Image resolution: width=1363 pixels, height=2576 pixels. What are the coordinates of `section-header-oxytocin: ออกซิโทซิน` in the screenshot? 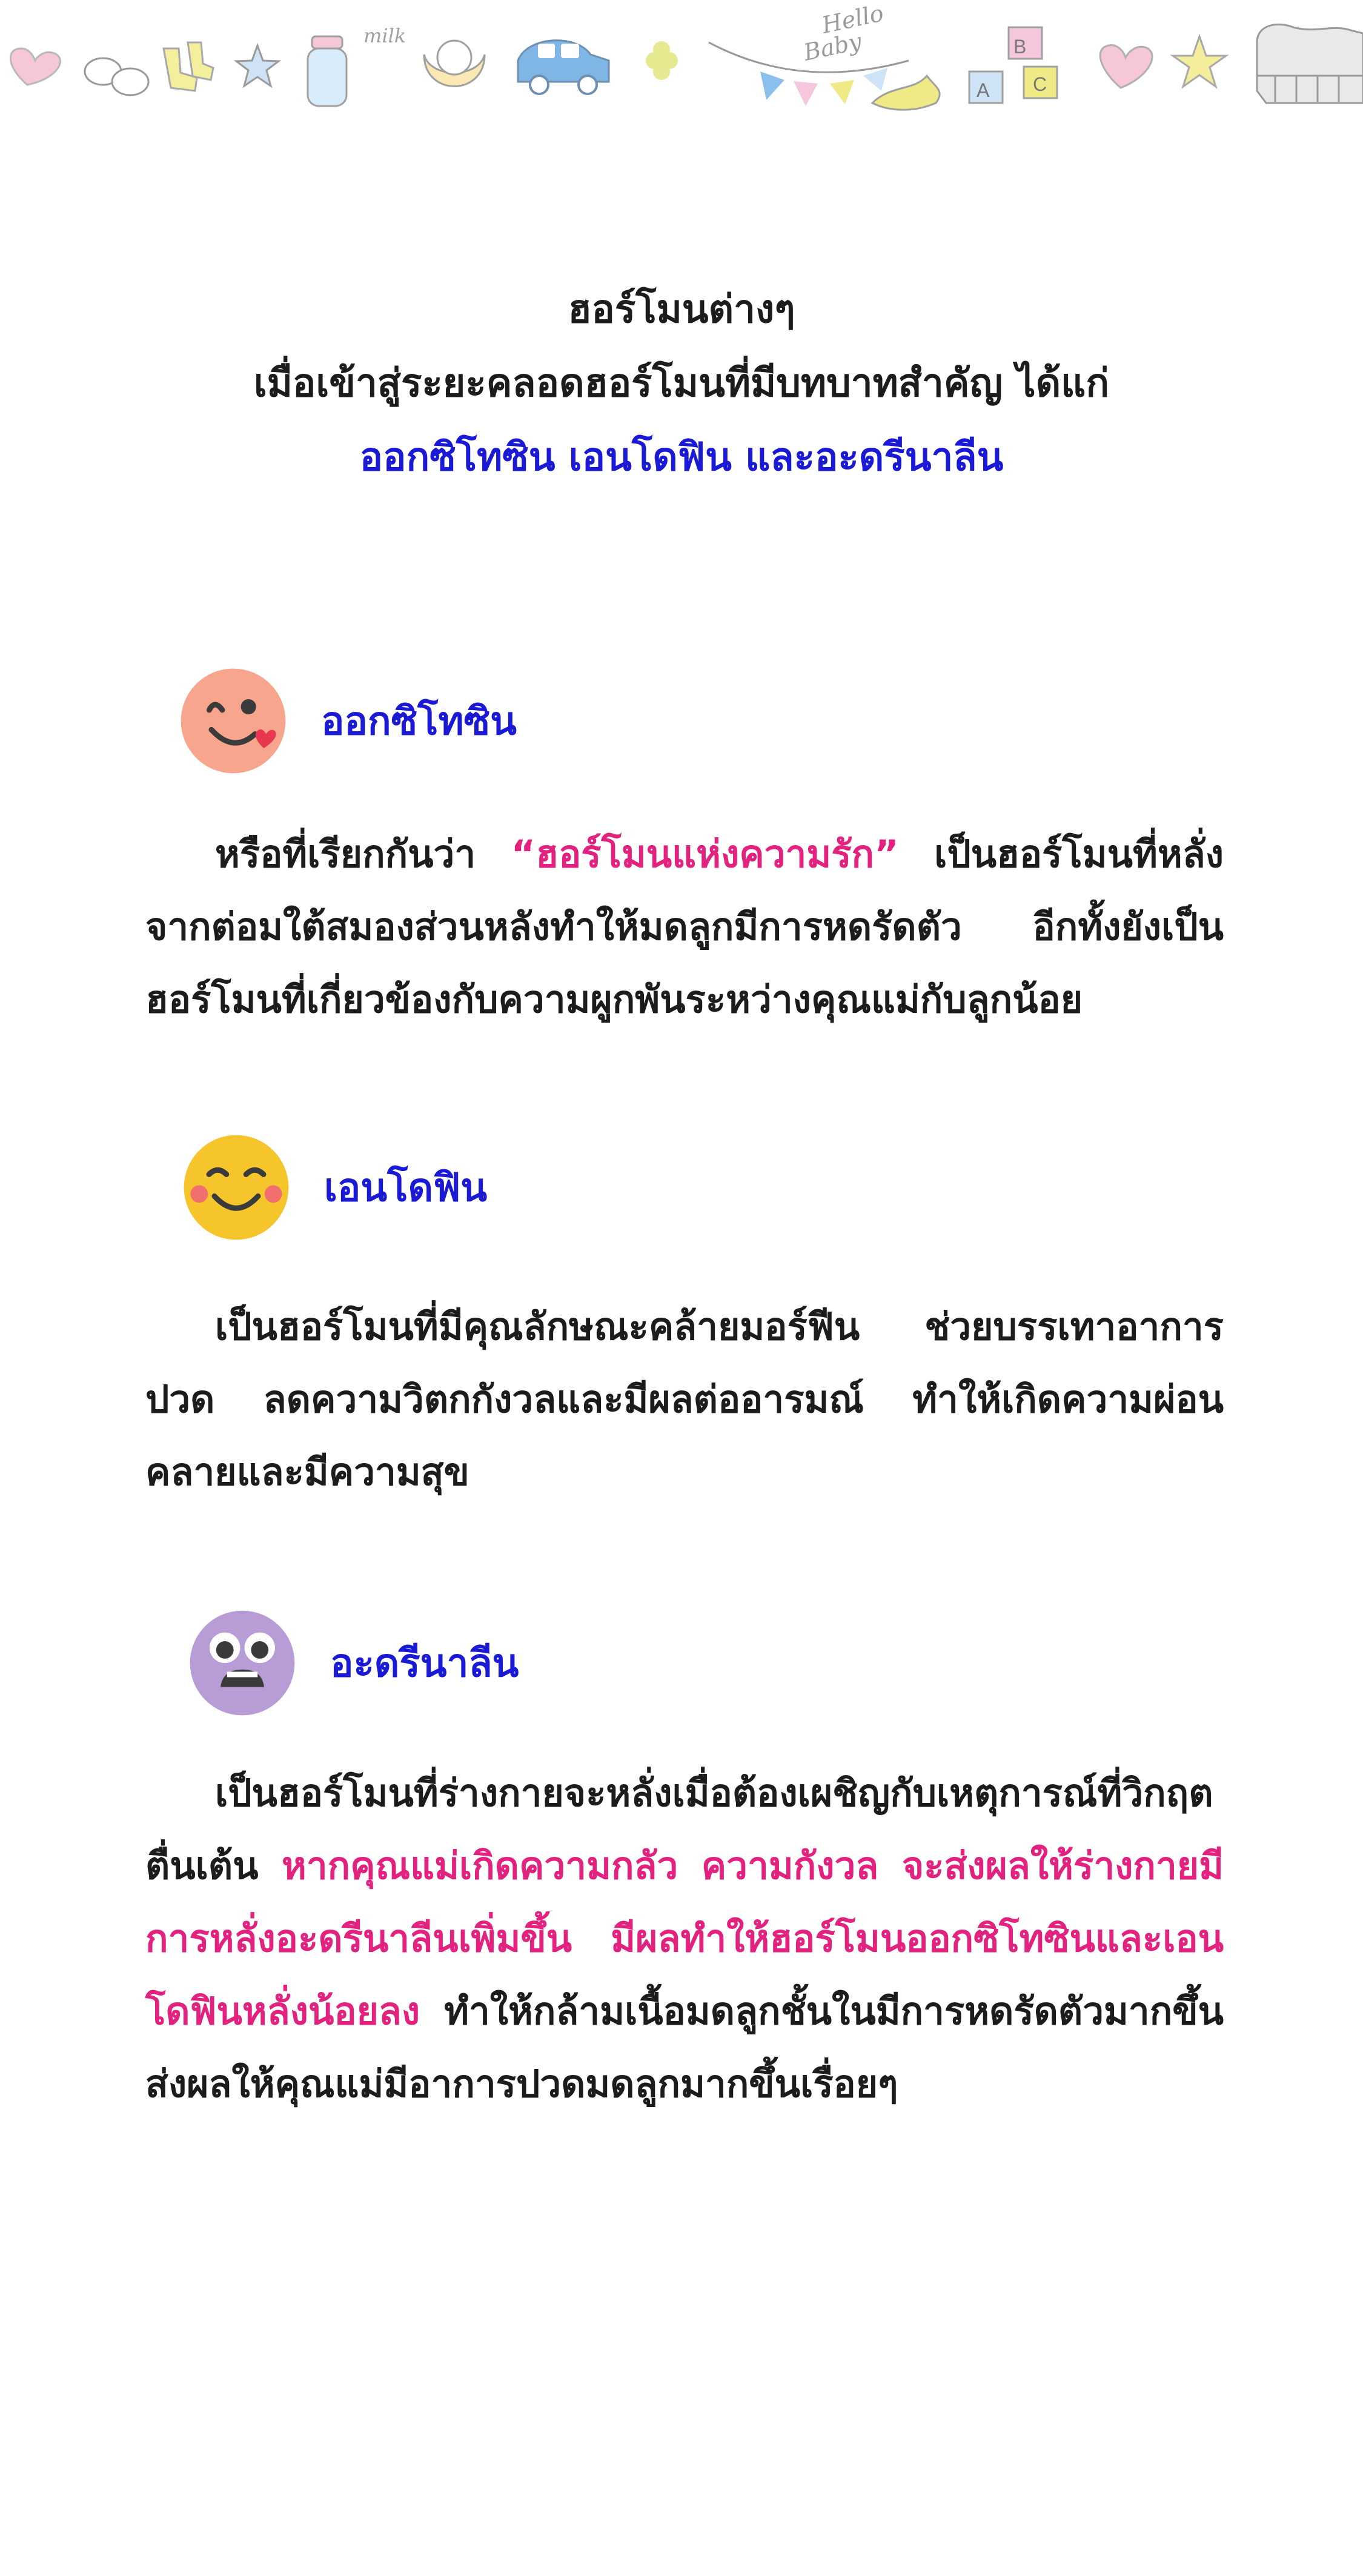 It's located at (348, 721).